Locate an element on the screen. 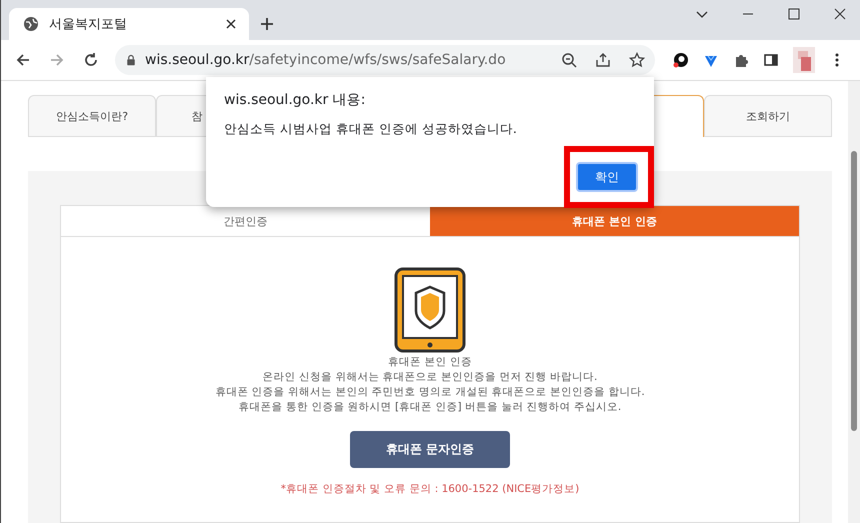  browser-tab: 서울복지포털 is located at coordinates (129, 24).